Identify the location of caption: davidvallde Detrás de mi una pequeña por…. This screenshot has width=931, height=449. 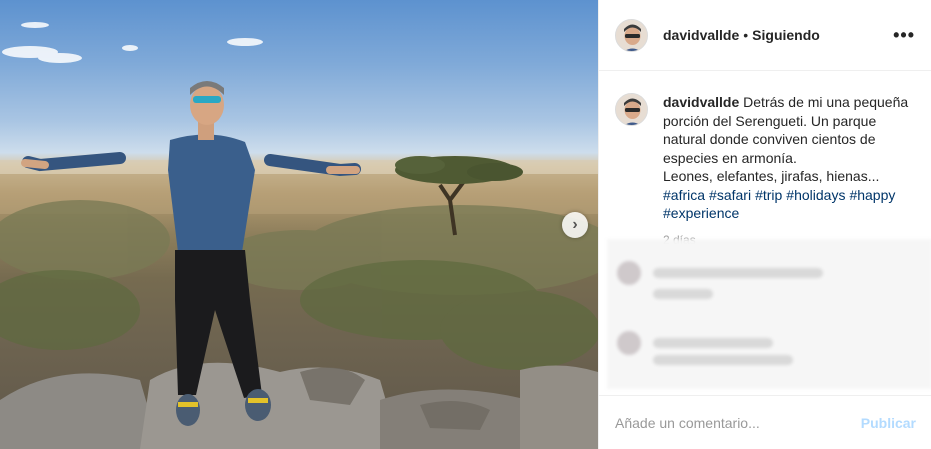
(766, 171).